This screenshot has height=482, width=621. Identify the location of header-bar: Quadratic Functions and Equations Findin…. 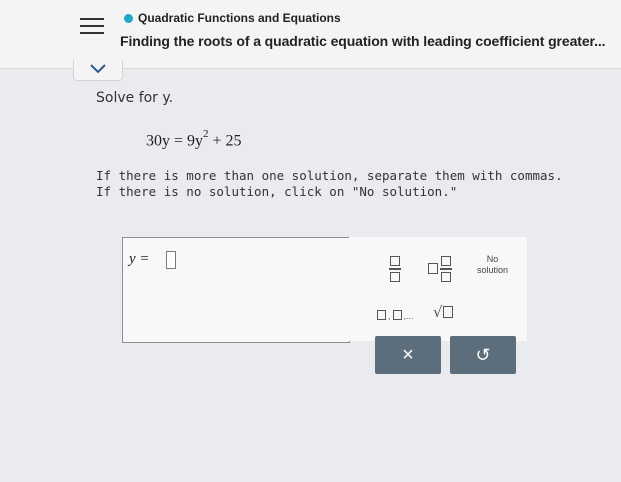
(310, 34).